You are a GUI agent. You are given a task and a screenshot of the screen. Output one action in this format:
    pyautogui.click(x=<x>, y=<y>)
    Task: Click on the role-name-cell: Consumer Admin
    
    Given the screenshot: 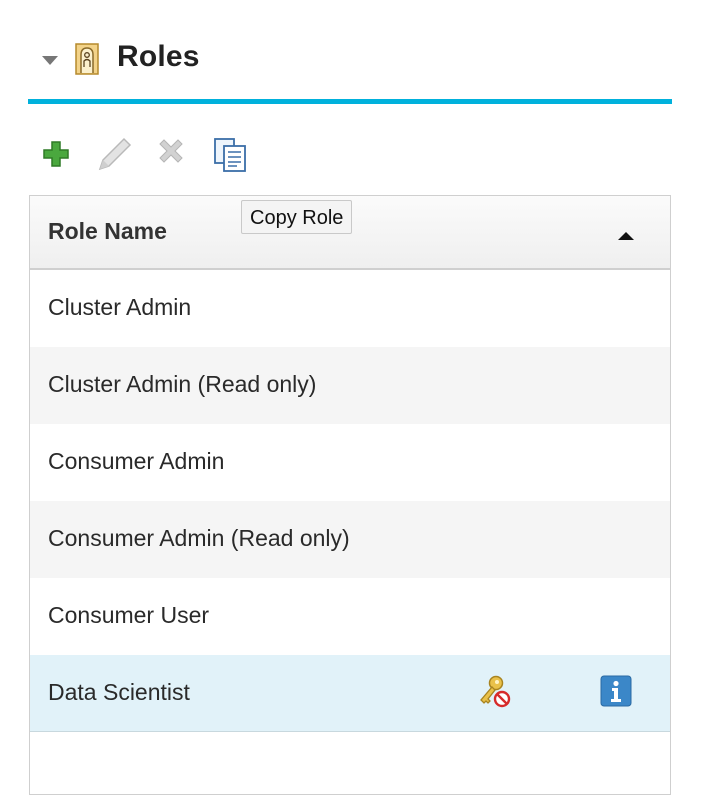 What is the action you would take?
    pyautogui.click(x=136, y=461)
    